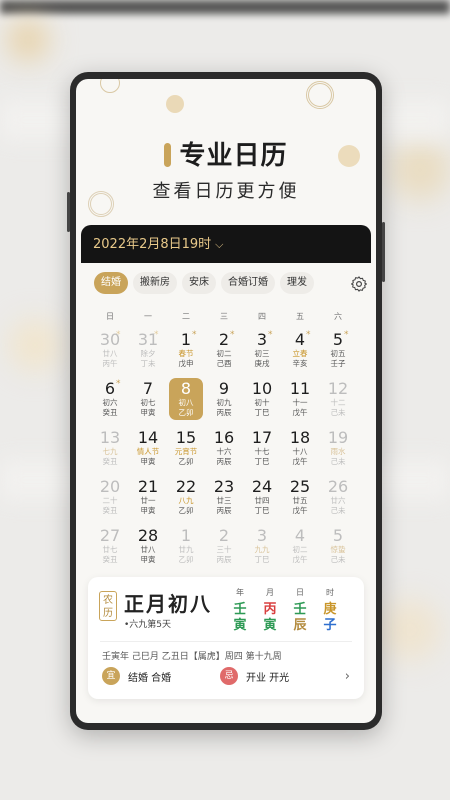 This screenshot has height=800, width=450. I want to click on calendar-day: 4 初二 戊午, so click(300, 551).